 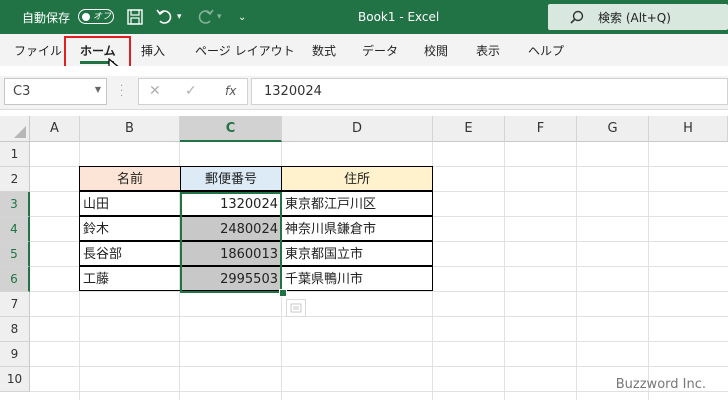 I want to click on toggle-knob-icon, so click(x=86, y=16).